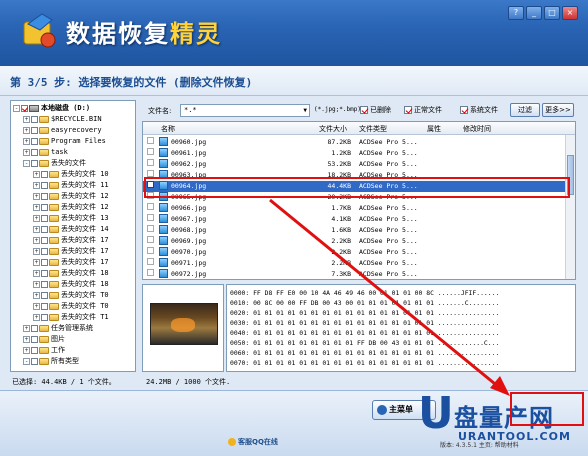 The height and width of the screenshot is (456, 588). What do you see at coordinates (333, 129) in the screenshot?
I see `column-size: 文件大小` at bounding box center [333, 129].